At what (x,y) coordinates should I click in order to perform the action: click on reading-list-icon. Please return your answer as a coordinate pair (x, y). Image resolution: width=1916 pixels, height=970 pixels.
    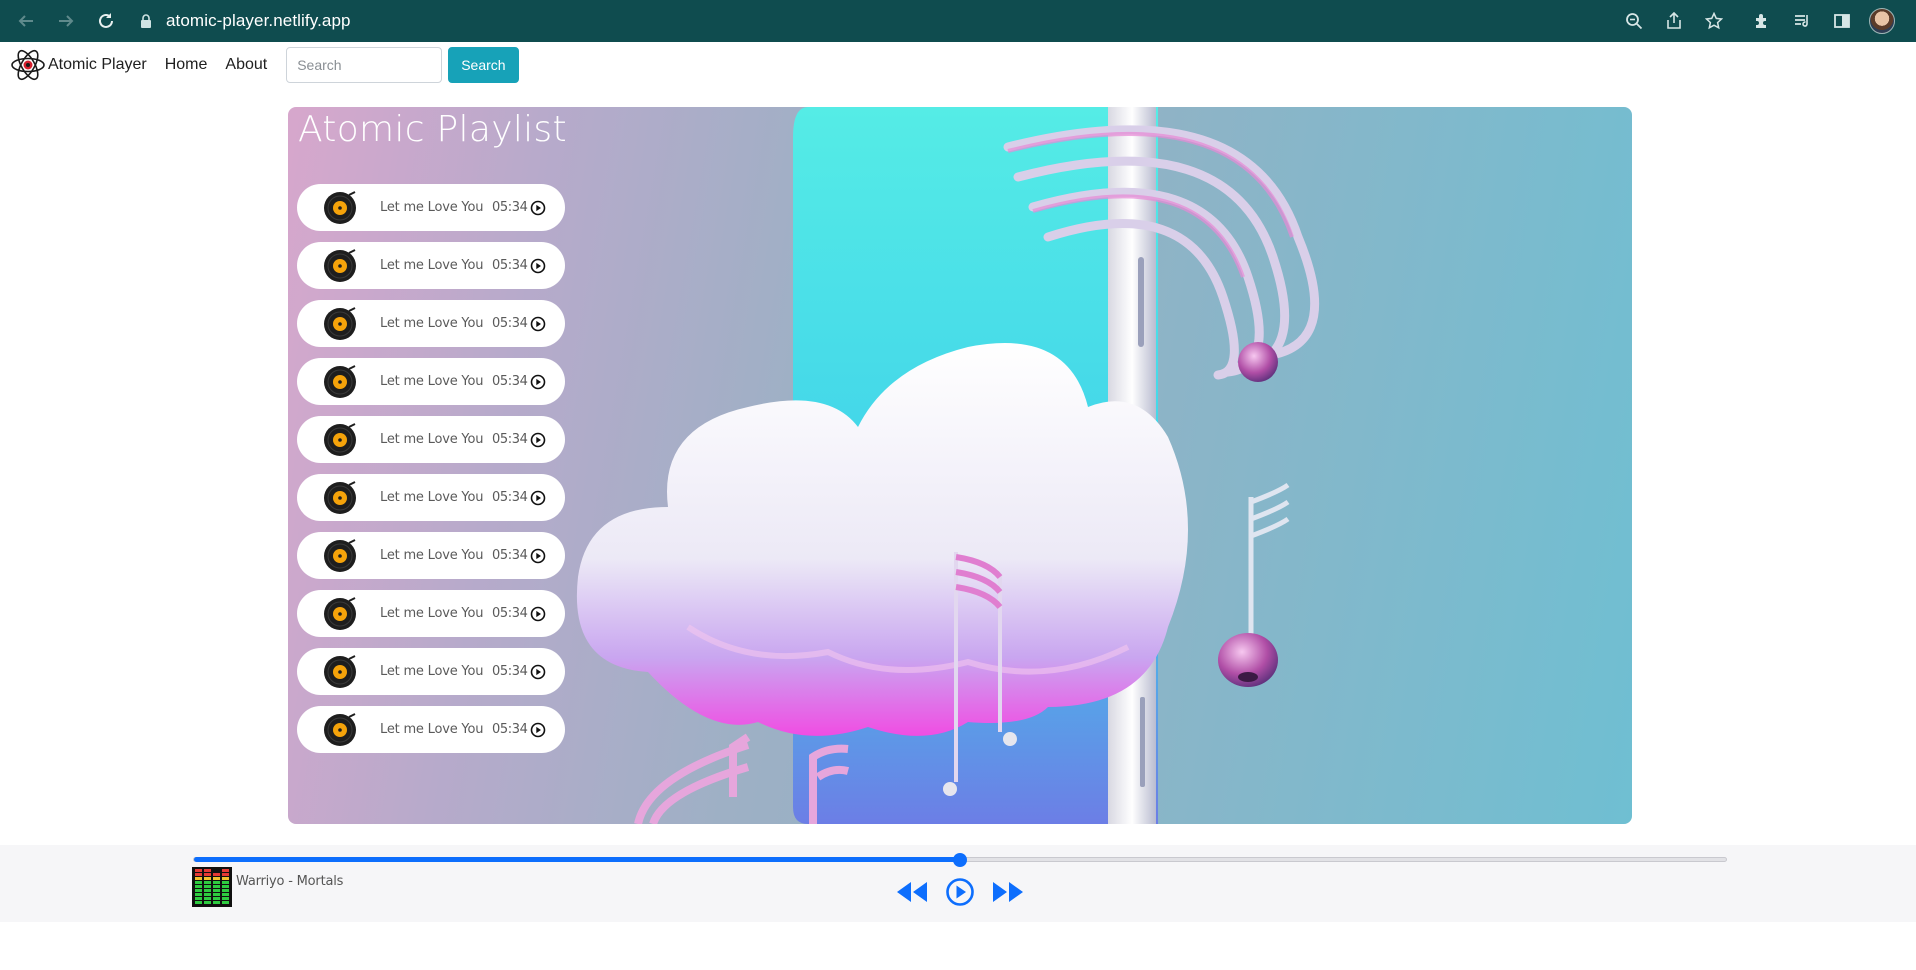
    Looking at the image, I should click on (1802, 21).